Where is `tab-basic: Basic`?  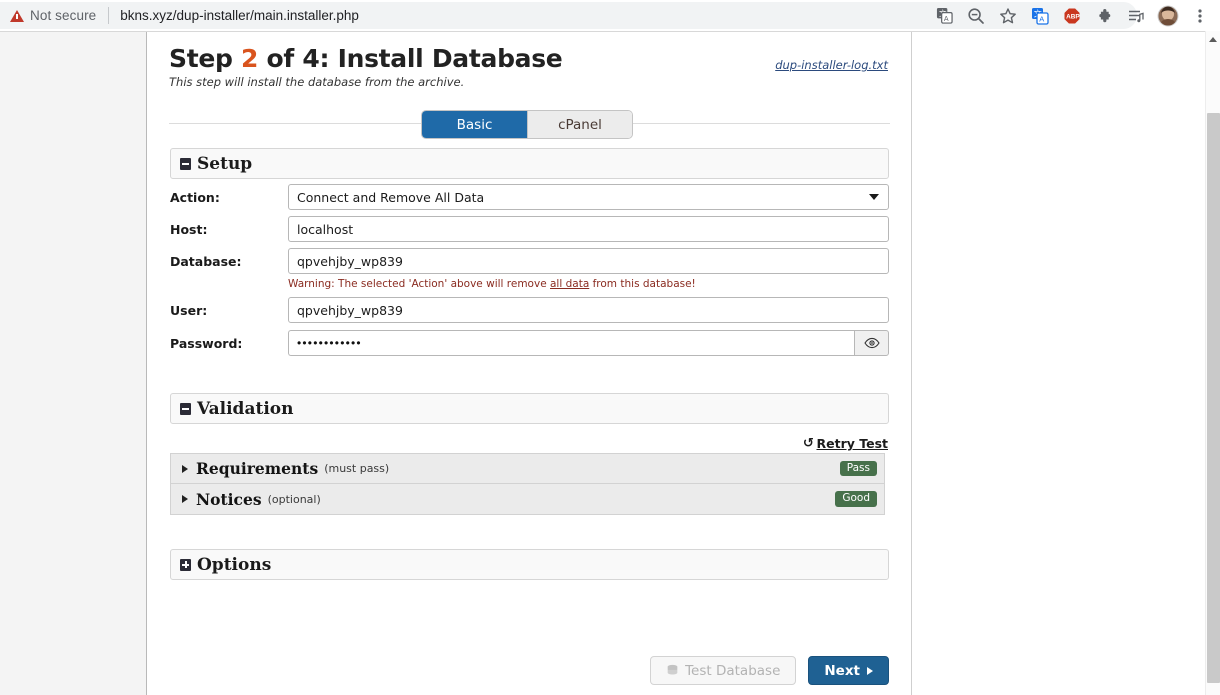
tab-basic: Basic is located at coordinates (474, 124).